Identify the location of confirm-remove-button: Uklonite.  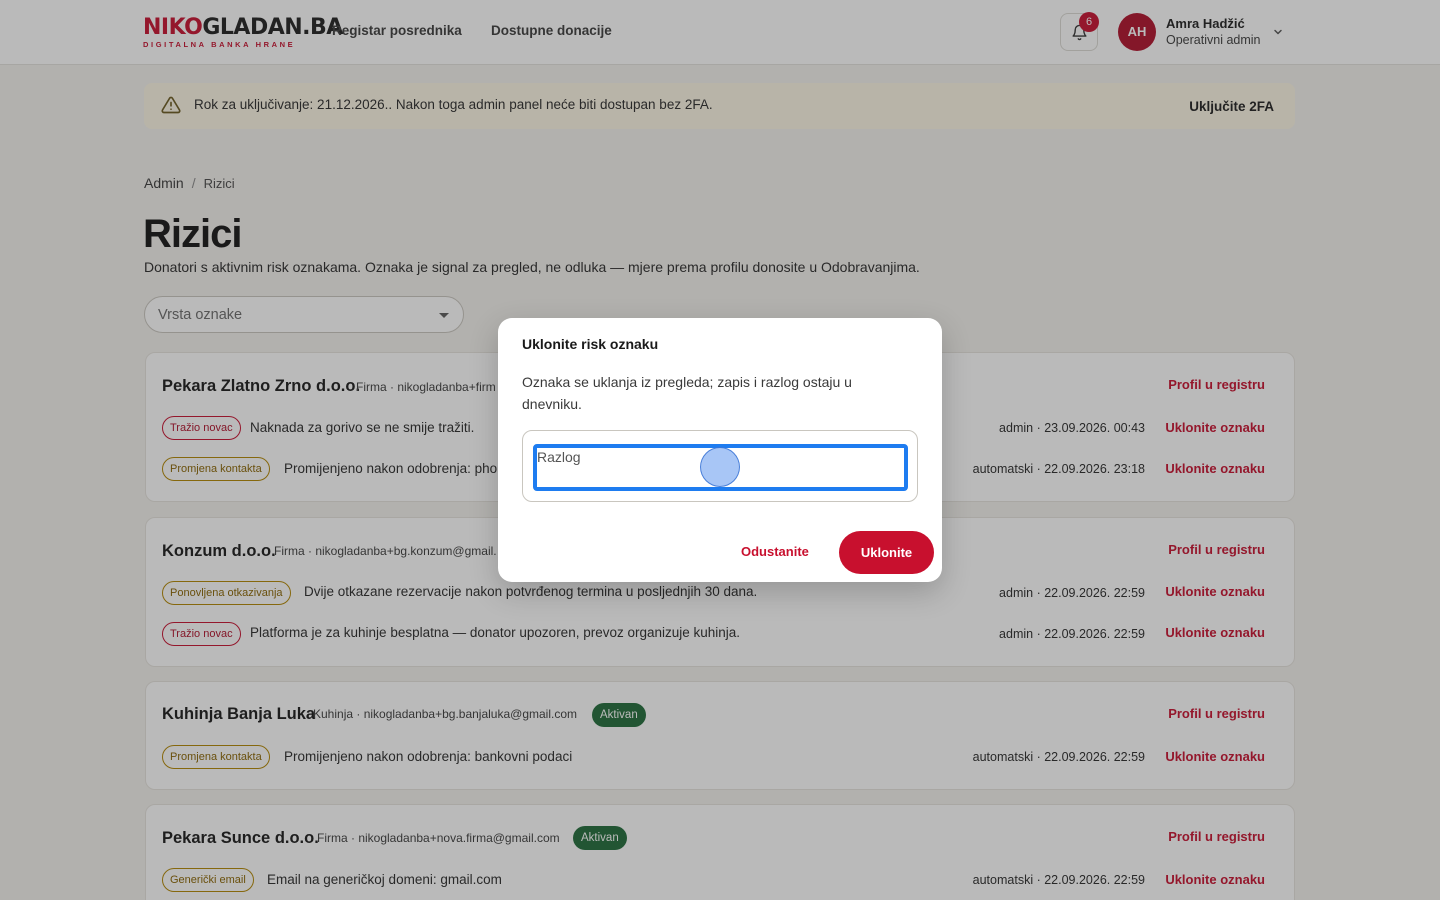
(886, 552).